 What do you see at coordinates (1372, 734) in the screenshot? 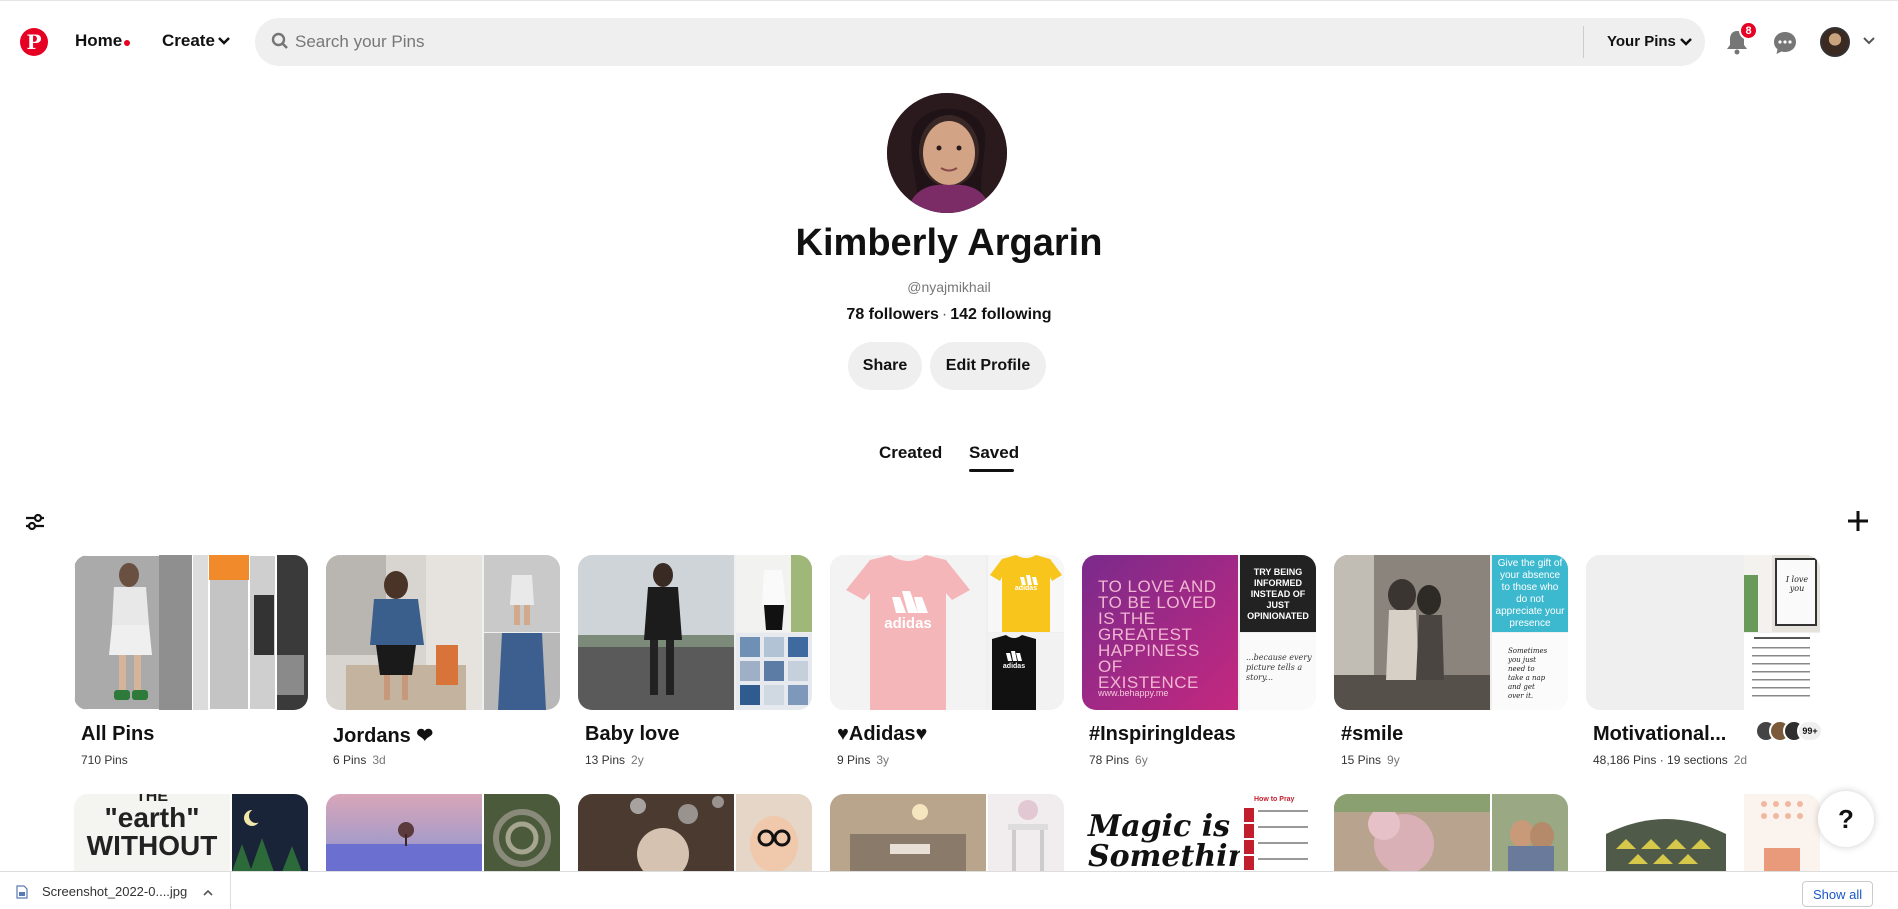
I see `board-title: #smile` at bounding box center [1372, 734].